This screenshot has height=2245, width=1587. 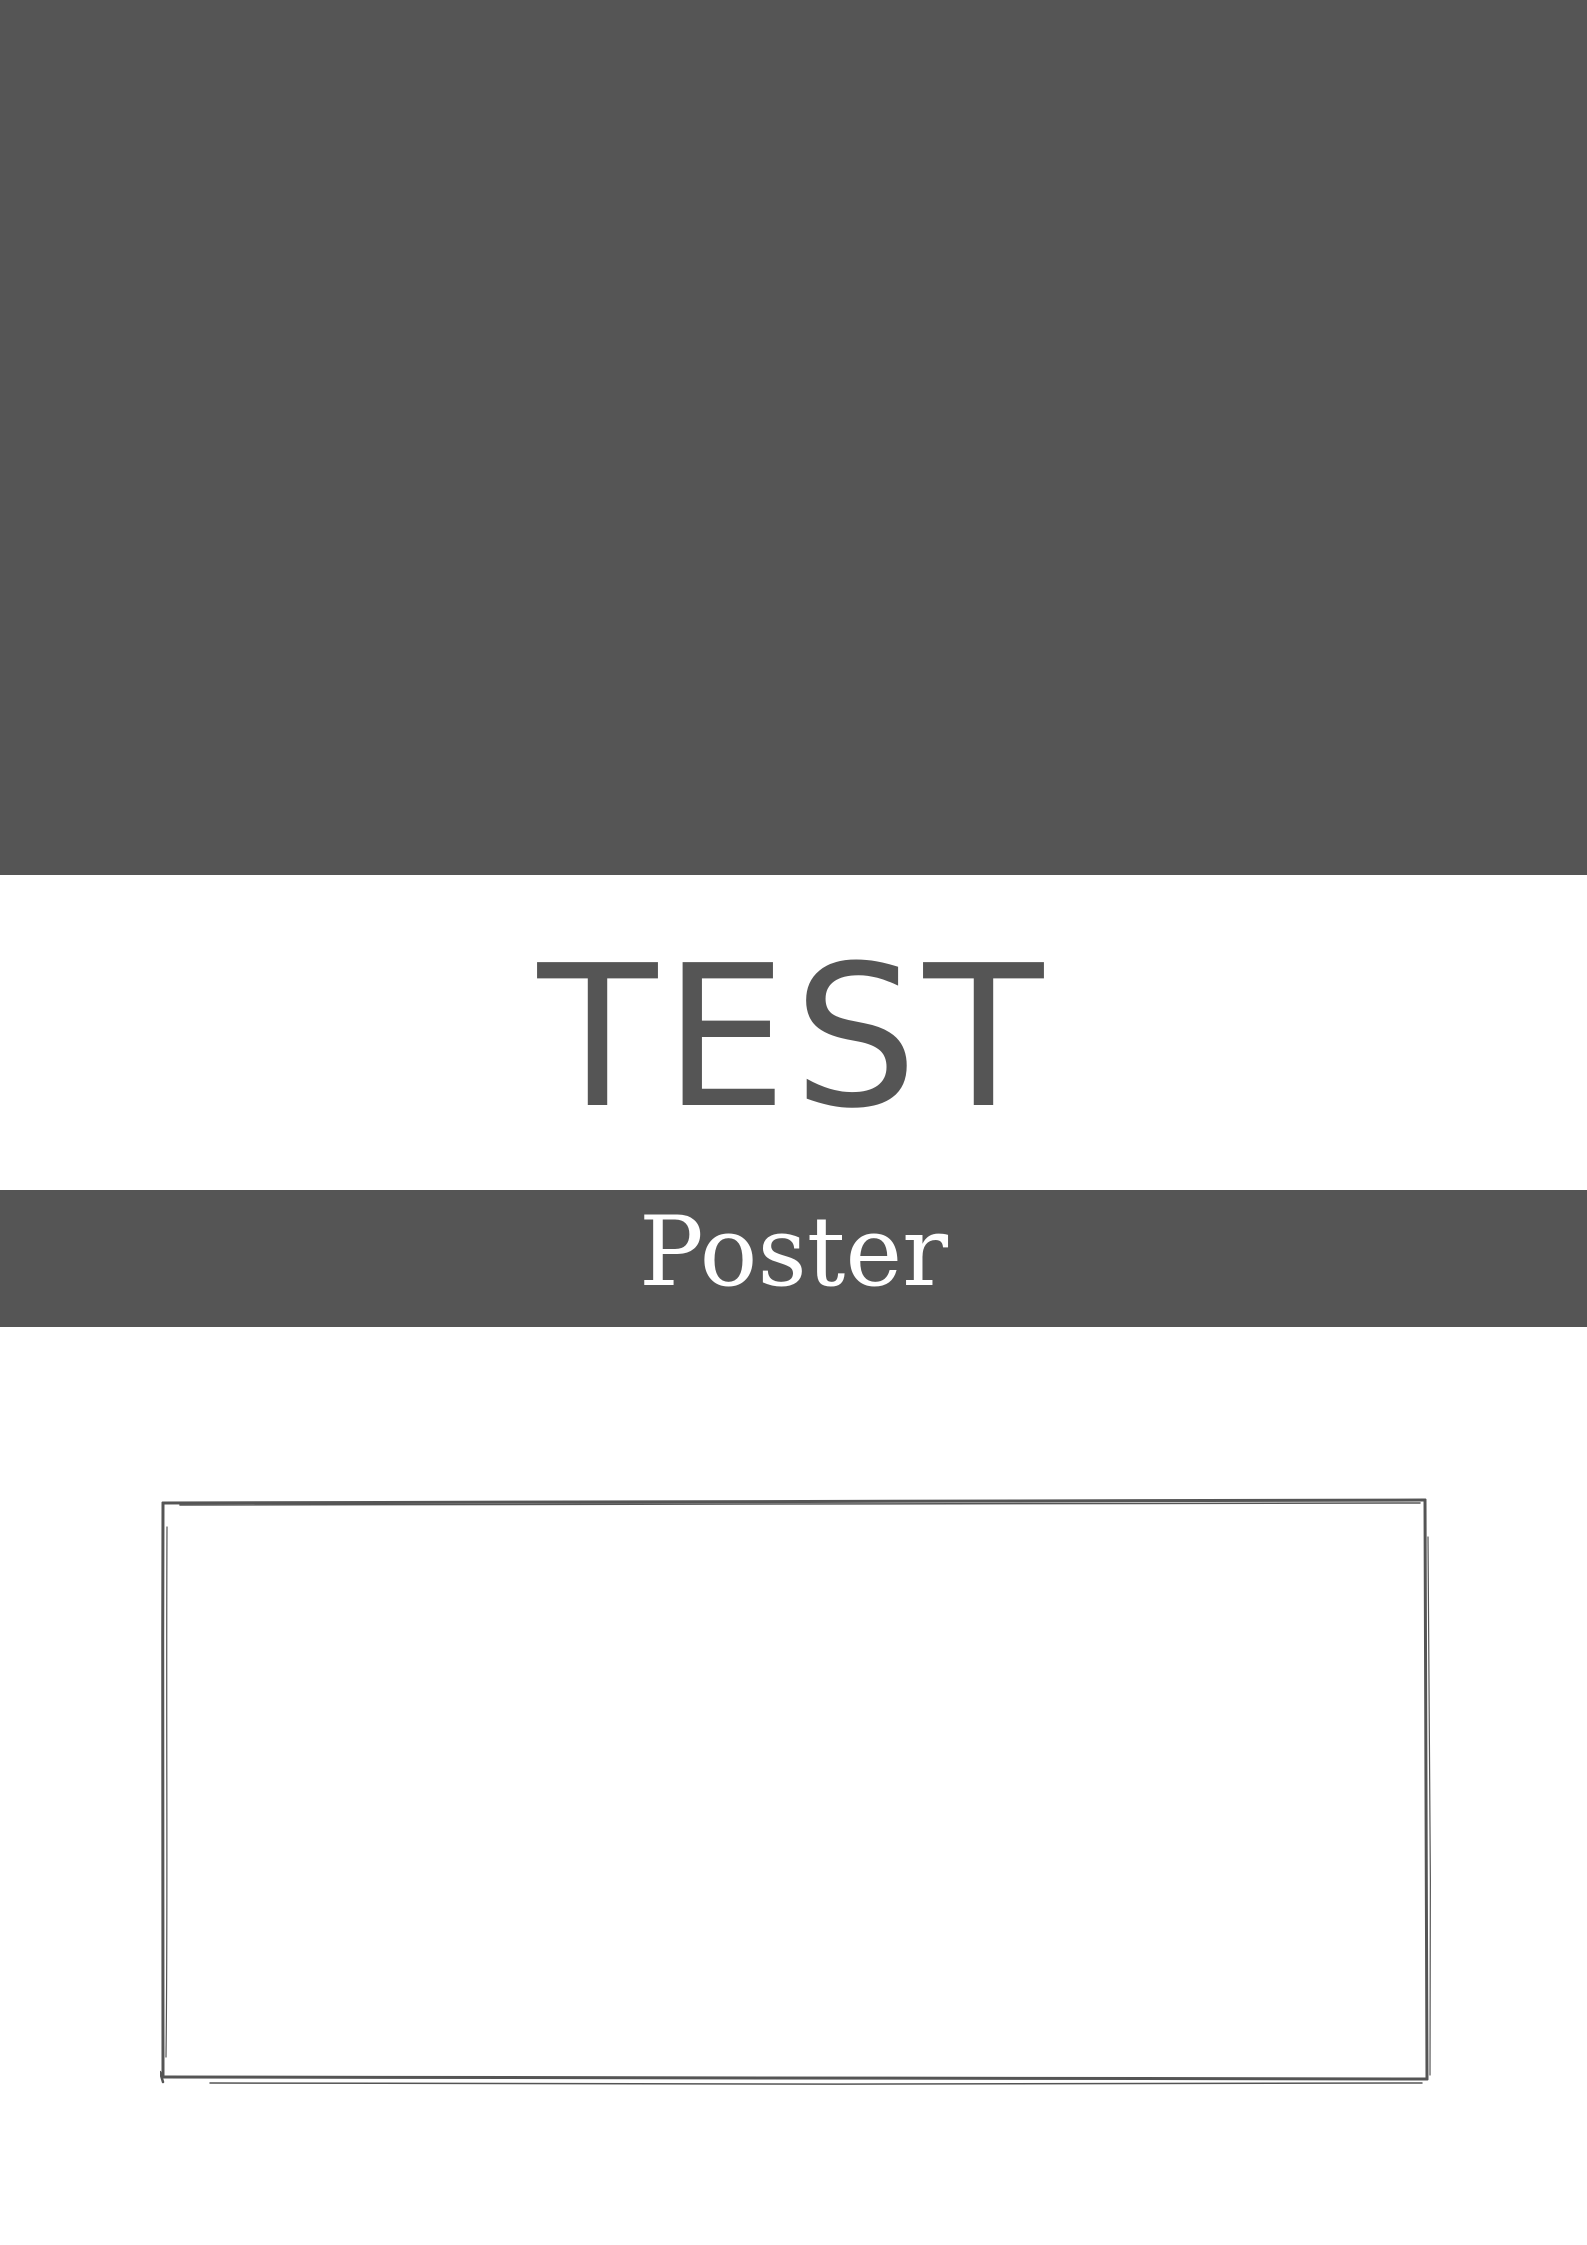 I want to click on subtitle-band: Poster, so click(x=793, y=1258).